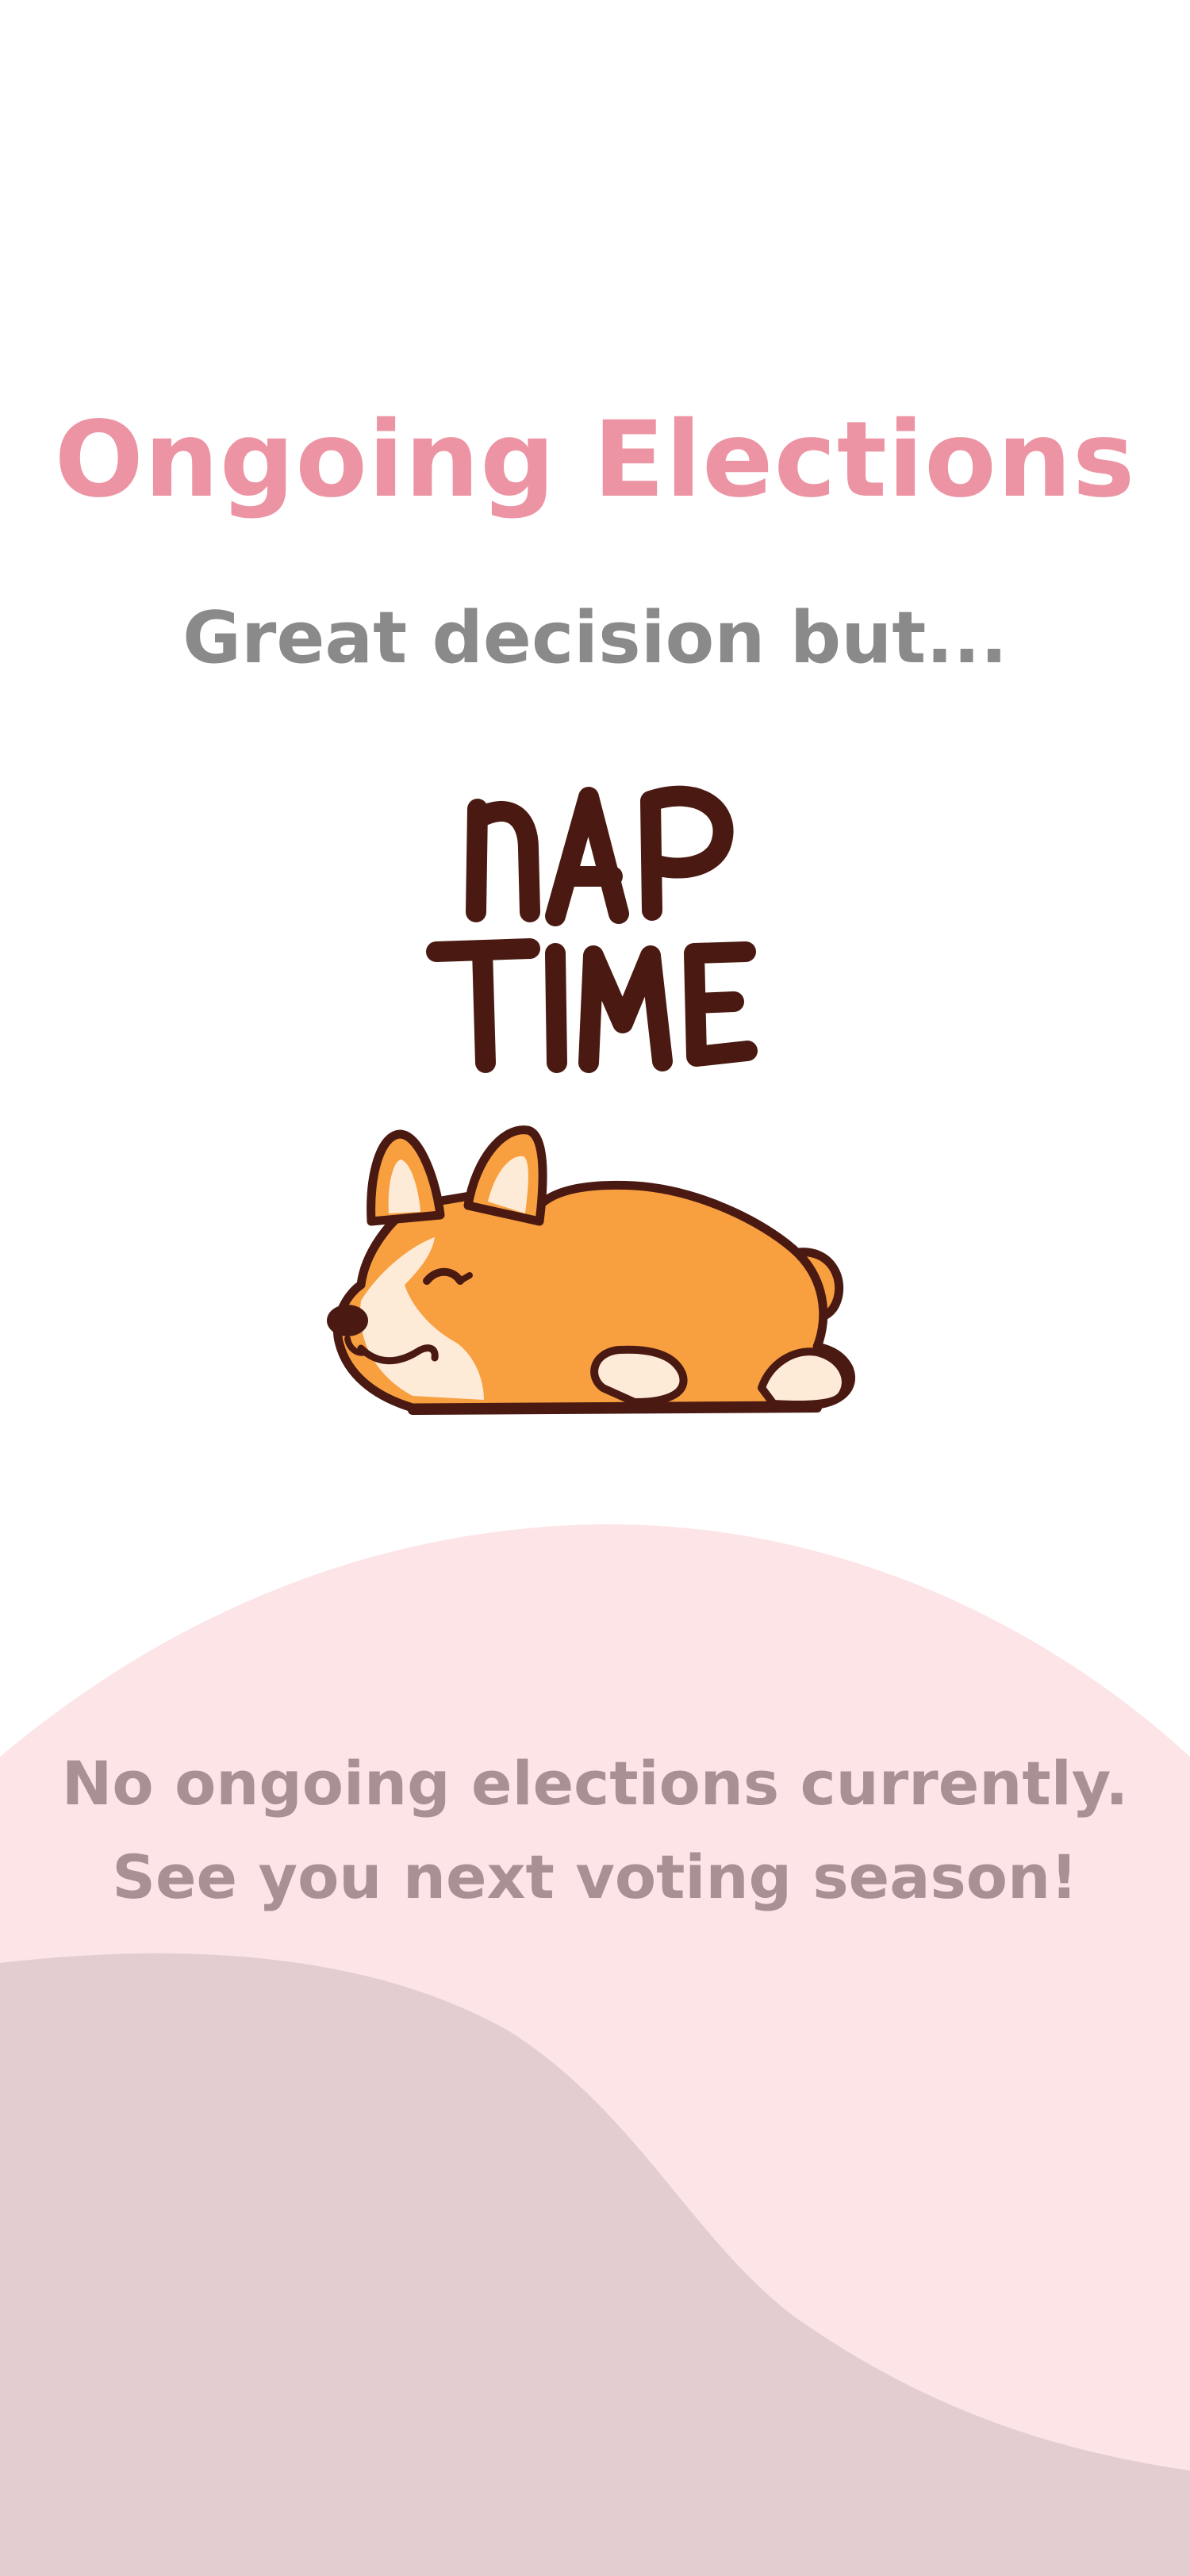  I want to click on no-elections-line: No ongoing elections currently., so click(595, 1784).